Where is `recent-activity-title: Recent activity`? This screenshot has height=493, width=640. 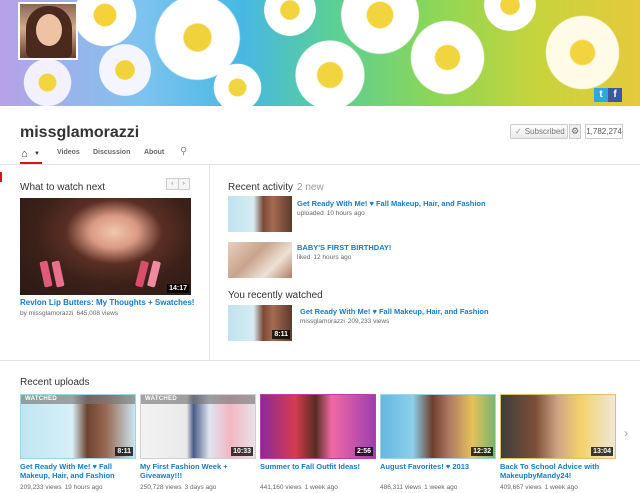
recent-activity-title: Recent activity is located at coordinates (261, 187).